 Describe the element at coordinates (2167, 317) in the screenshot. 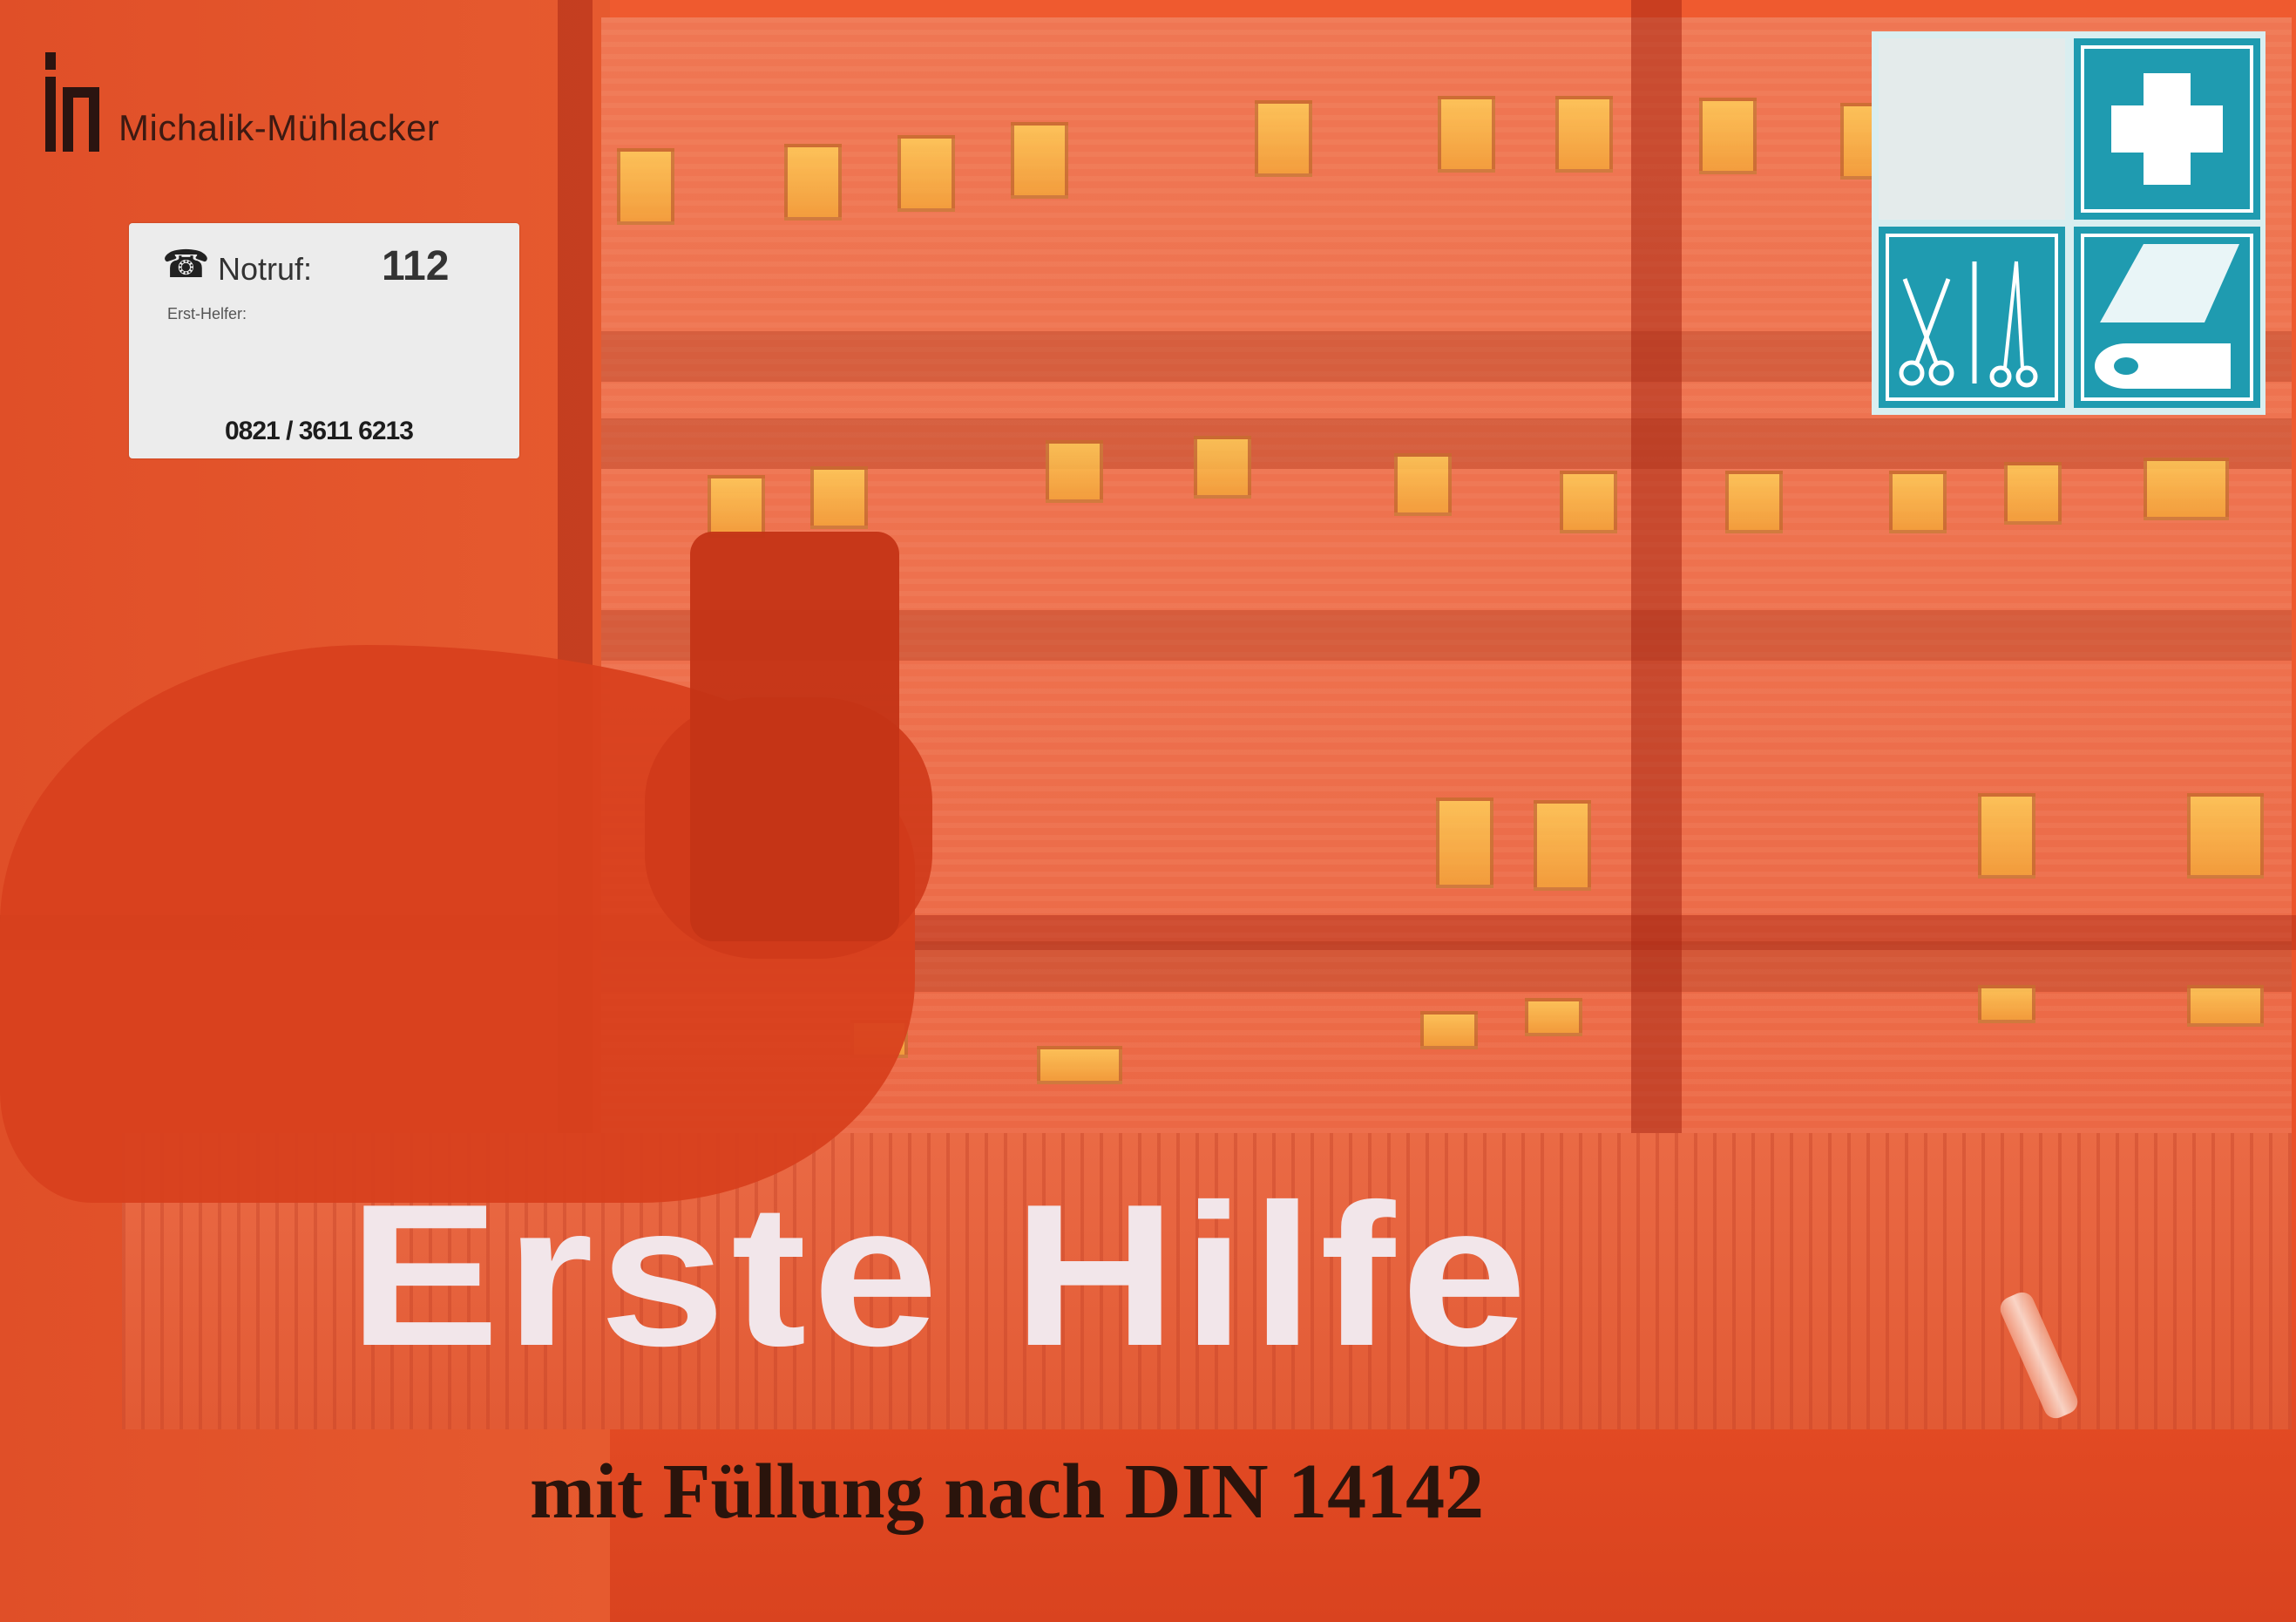

I see `bandage-roll-icon` at that location.